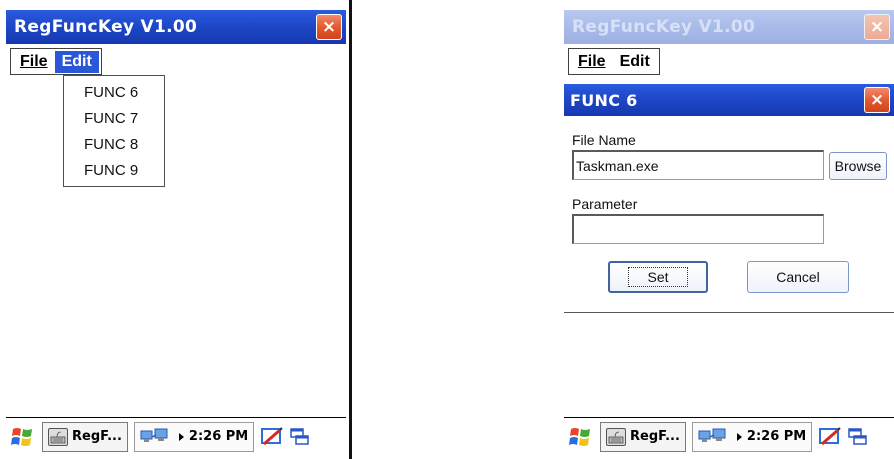  What do you see at coordinates (698, 165) in the screenshot?
I see `file-name-input` at bounding box center [698, 165].